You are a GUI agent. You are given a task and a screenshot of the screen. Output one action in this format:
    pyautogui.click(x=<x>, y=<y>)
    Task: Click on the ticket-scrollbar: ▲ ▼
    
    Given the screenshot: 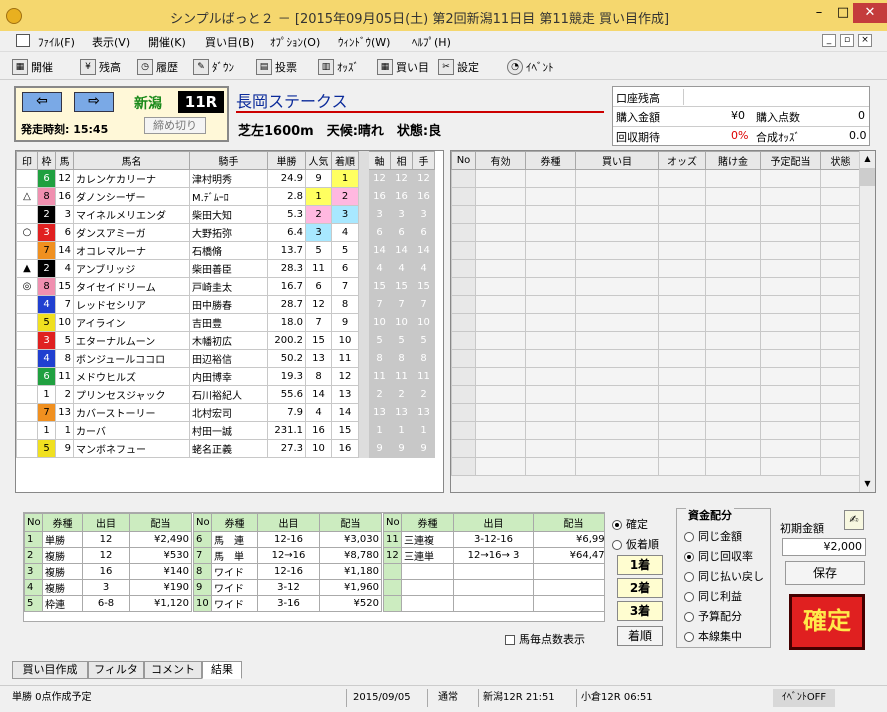 What is the action you would take?
    pyautogui.click(x=867, y=321)
    